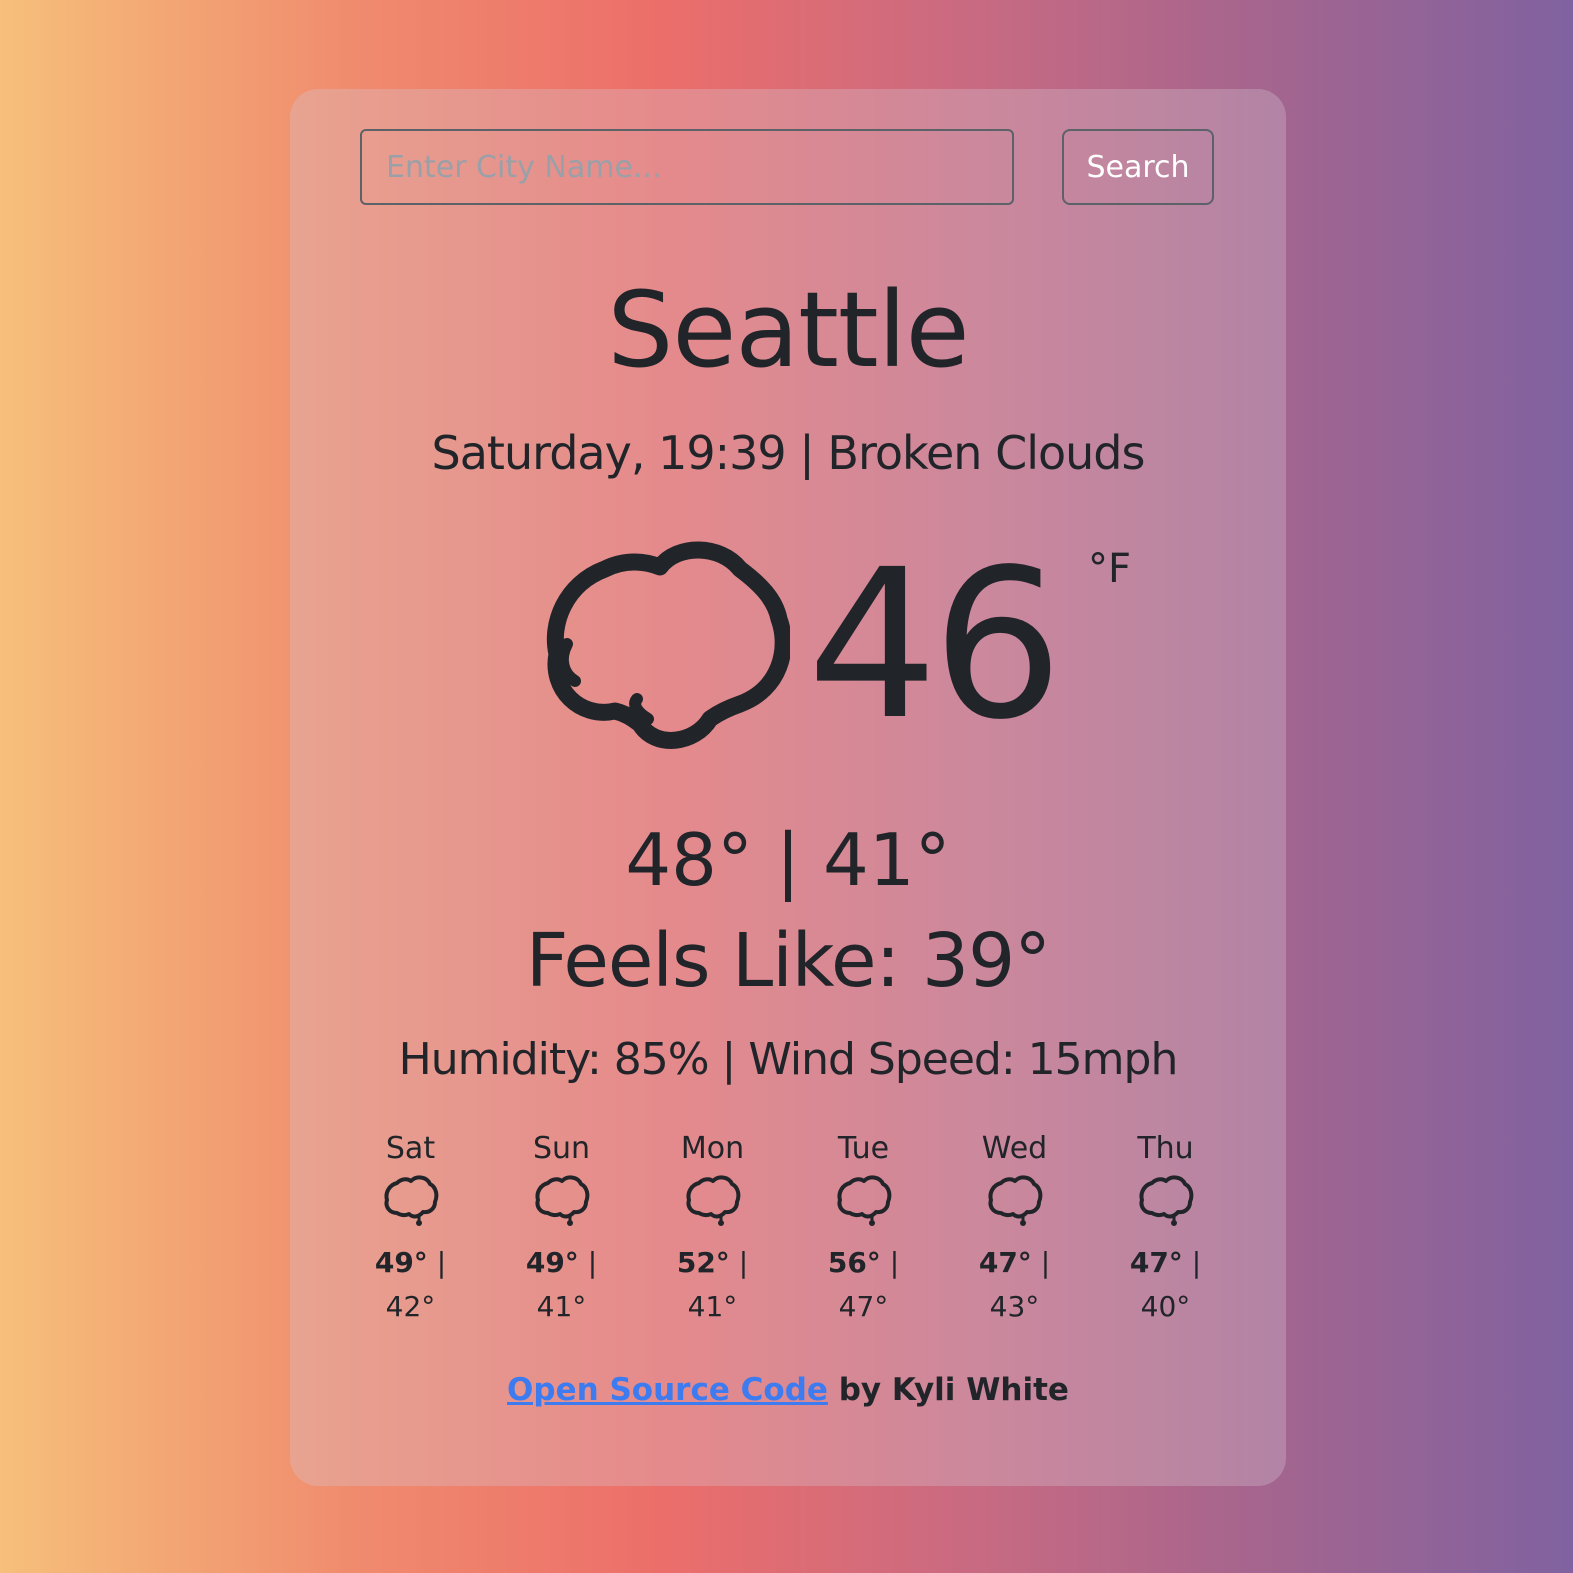 The height and width of the screenshot is (1573, 1573). What do you see at coordinates (1014, 1285) in the screenshot?
I see `forecast-temps: 47° | 43°` at bounding box center [1014, 1285].